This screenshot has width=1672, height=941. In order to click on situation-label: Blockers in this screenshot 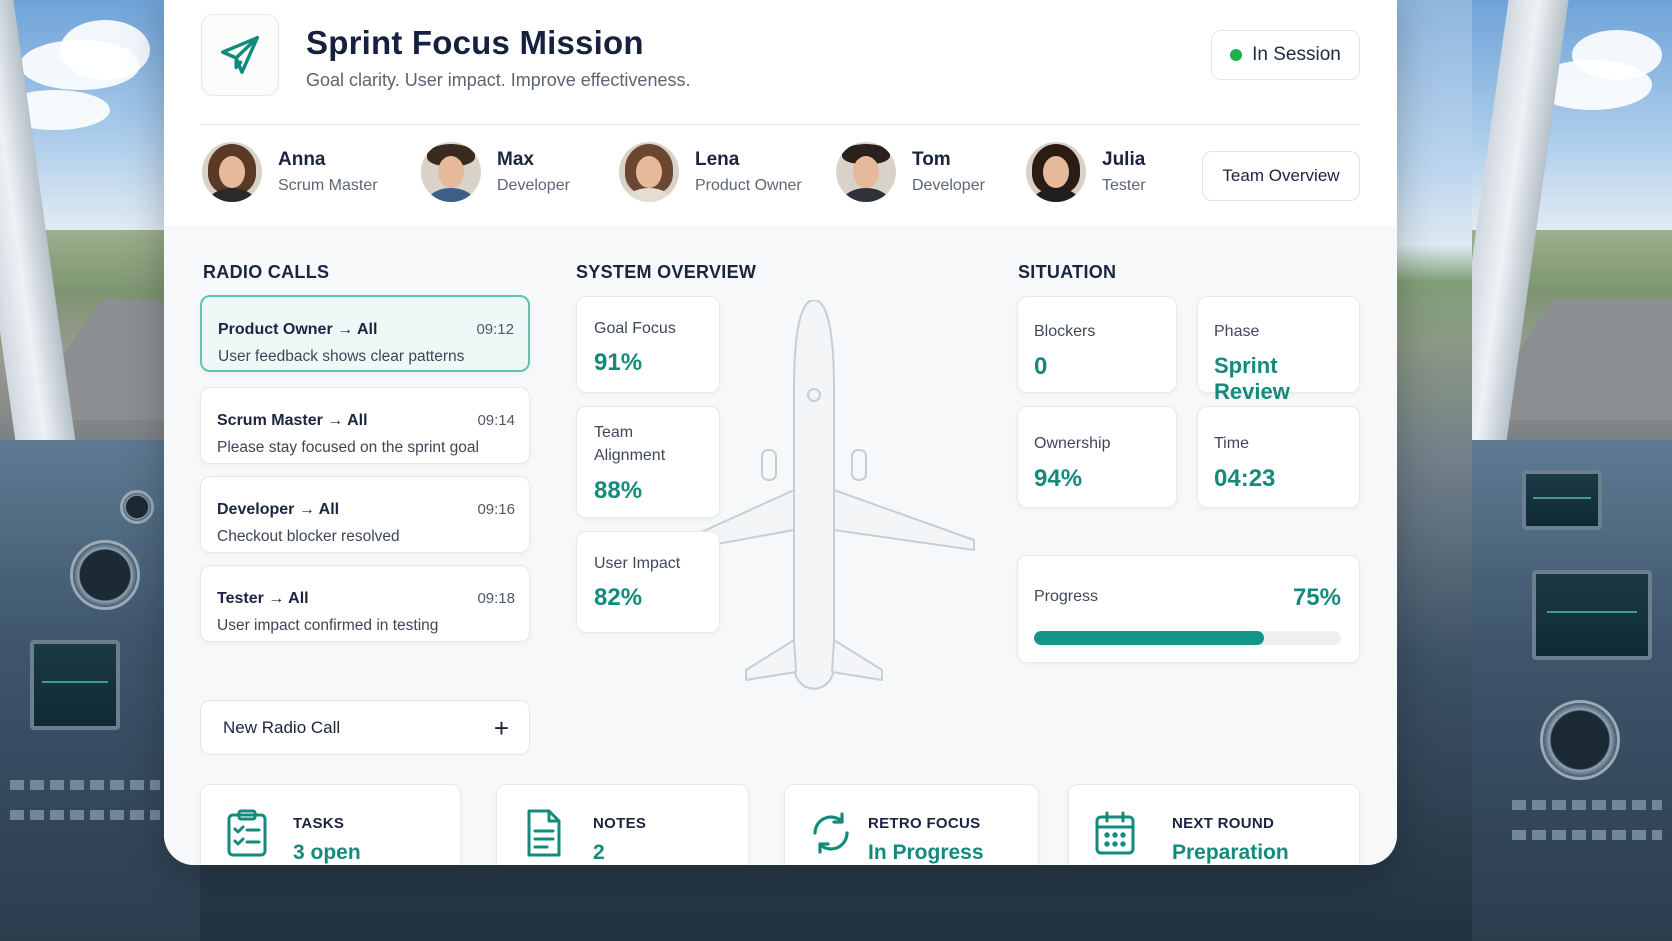, I will do `click(1065, 331)`.